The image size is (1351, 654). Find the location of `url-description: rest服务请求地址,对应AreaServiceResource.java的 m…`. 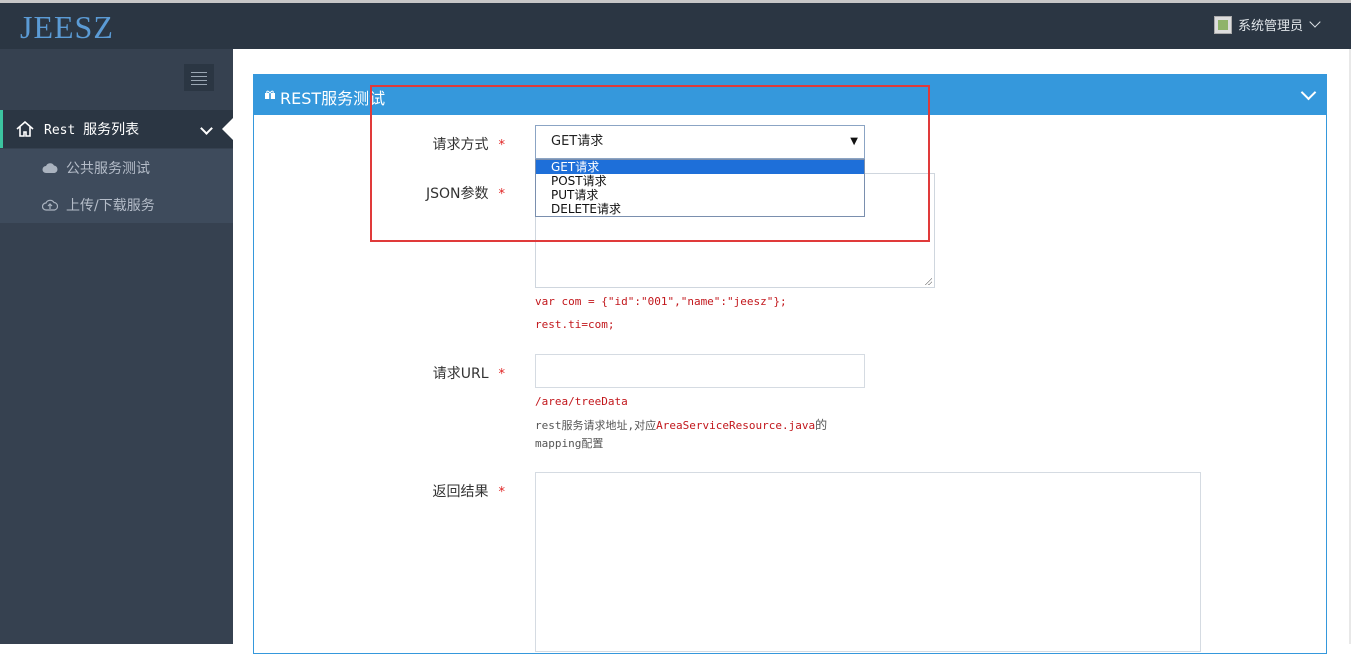

url-description: rest服务请求地址,对应AreaServiceResource.java的 m… is located at coordinates (681, 434).